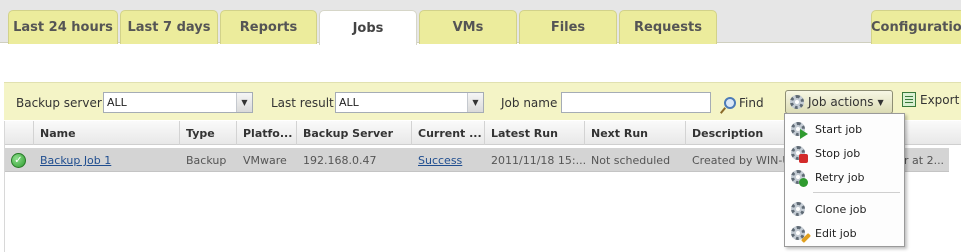  What do you see at coordinates (836, 233) in the screenshot?
I see `menu-item-label: Edit job` at bounding box center [836, 233].